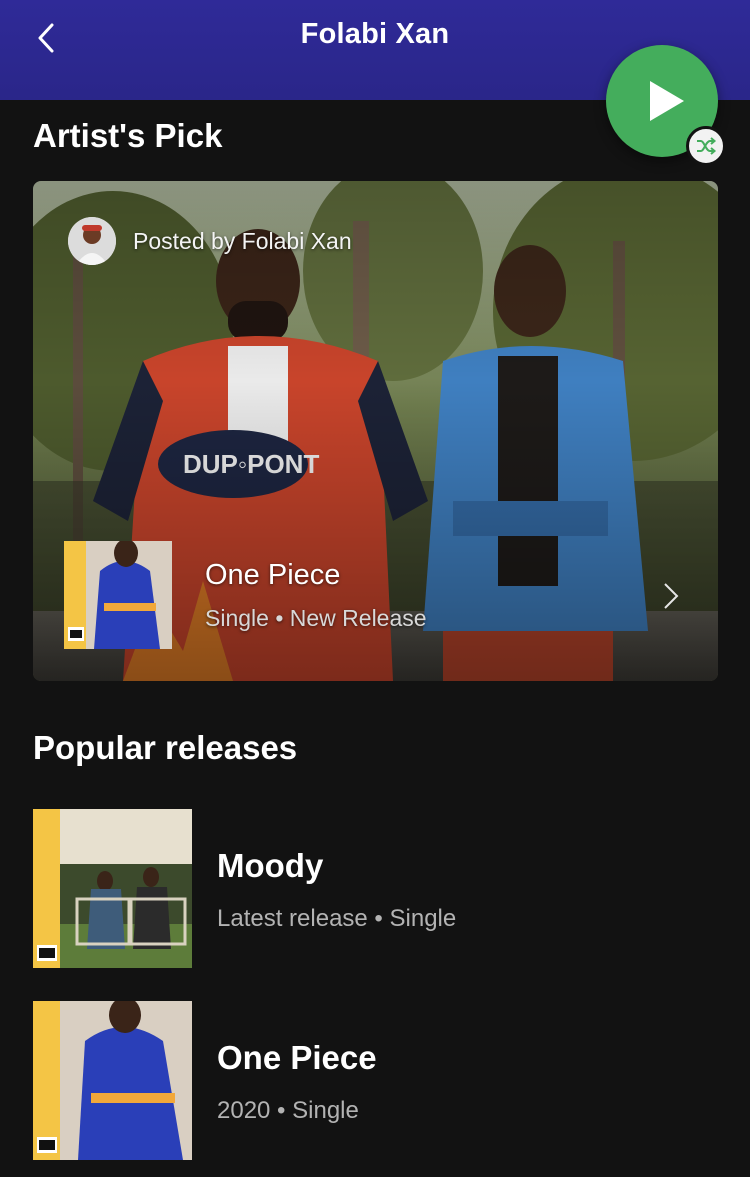 This screenshot has height=1177, width=750. Describe the element at coordinates (375, 34) in the screenshot. I see `page-title: Folabi Xan` at that location.